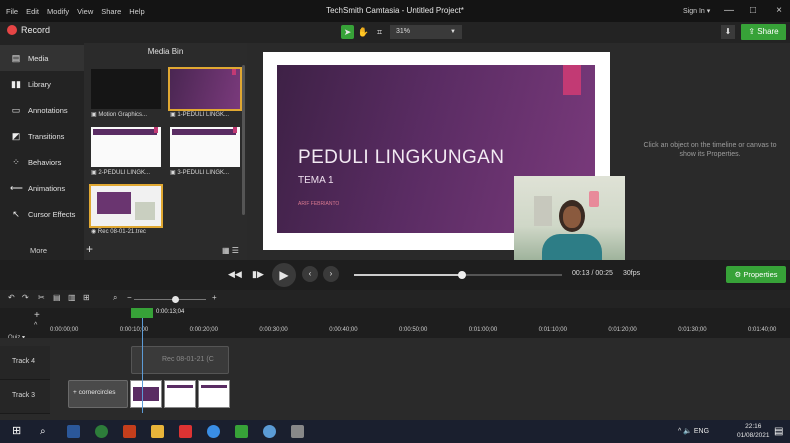  What do you see at coordinates (185, 431) in the screenshot?
I see `pdf-icon` at bounding box center [185, 431].